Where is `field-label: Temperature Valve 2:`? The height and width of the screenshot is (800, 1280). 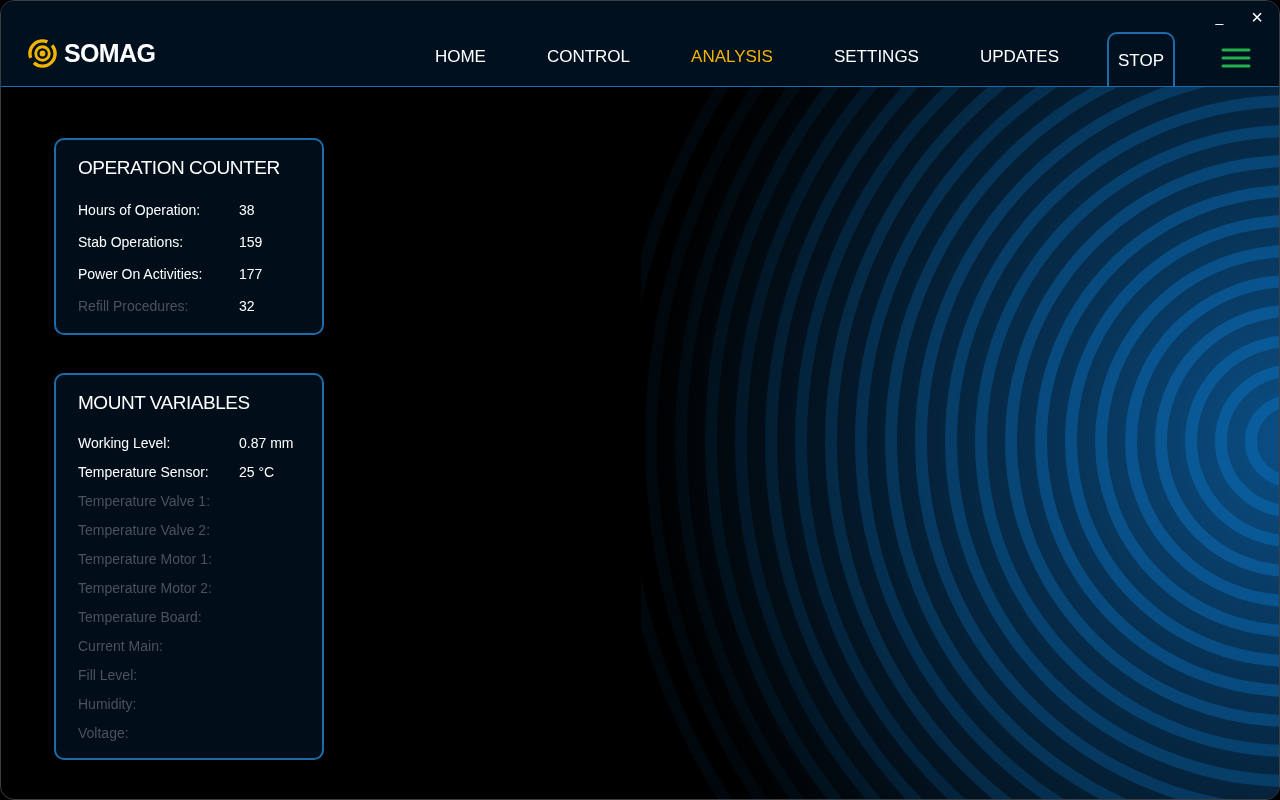
field-label: Temperature Valve 2: is located at coordinates (145, 530).